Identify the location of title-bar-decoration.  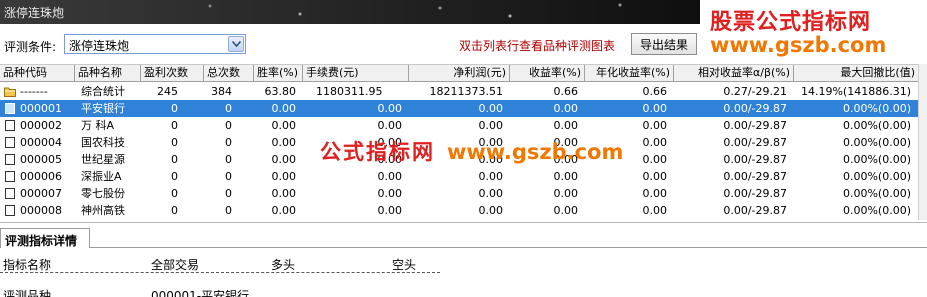
(440, 12).